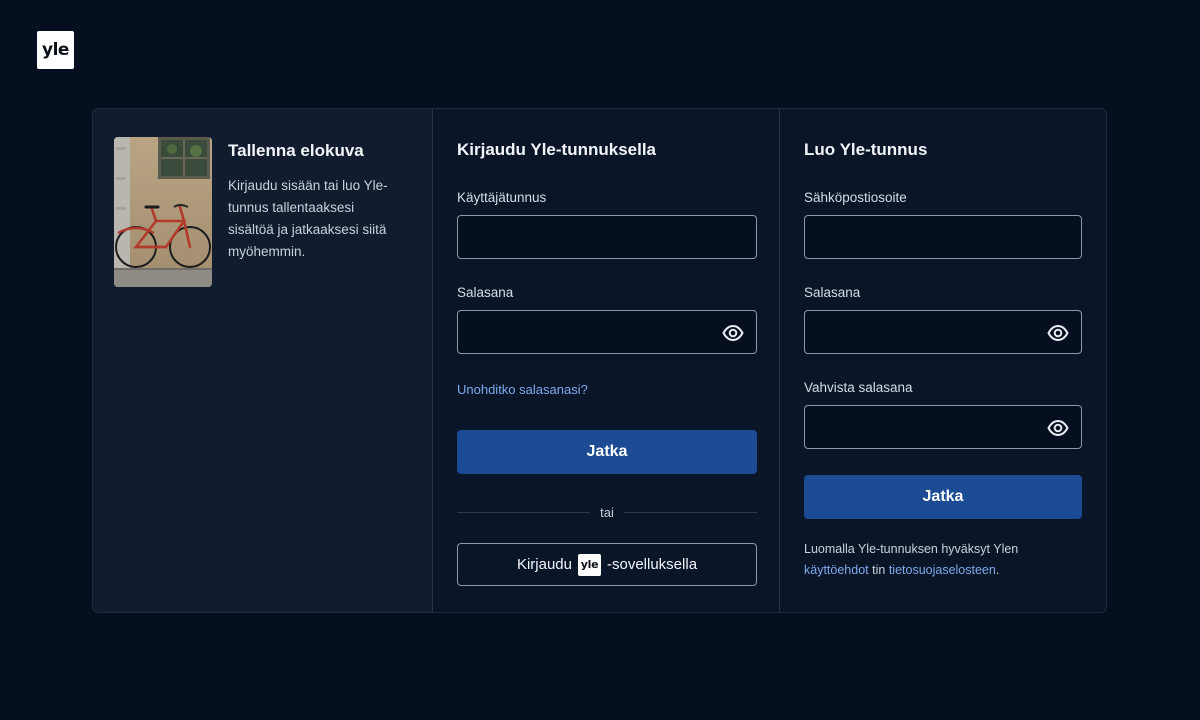 Image resolution: width=1200 pixels, height=720 pixels. Describe the element at coordinates (690, 512) in the screenshot. I see `divider-line-right` at that location.